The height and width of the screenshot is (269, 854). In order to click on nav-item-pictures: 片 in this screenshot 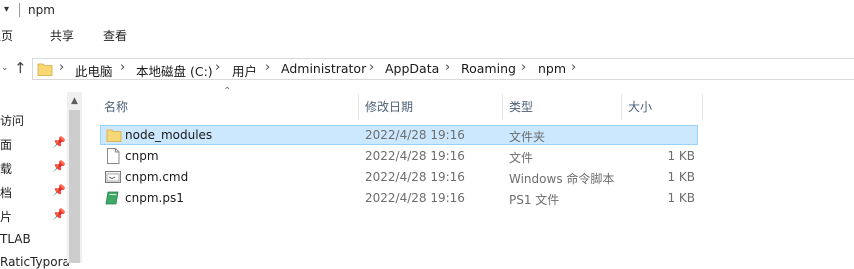, I will do `click(6, 216)`.